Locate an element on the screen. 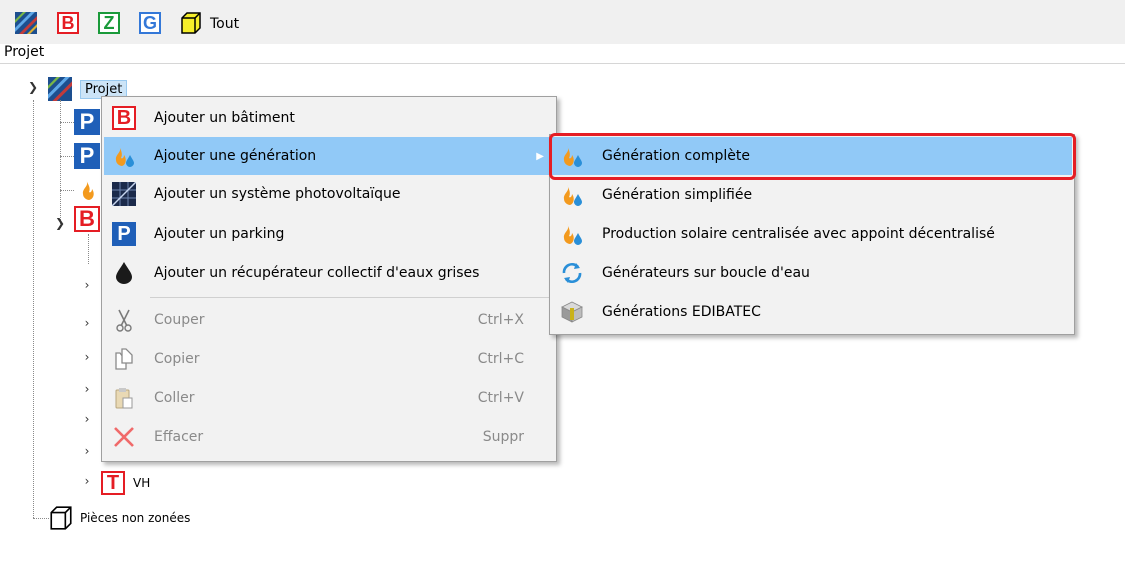  water-drop-icon is located at coordinates (124, 273).